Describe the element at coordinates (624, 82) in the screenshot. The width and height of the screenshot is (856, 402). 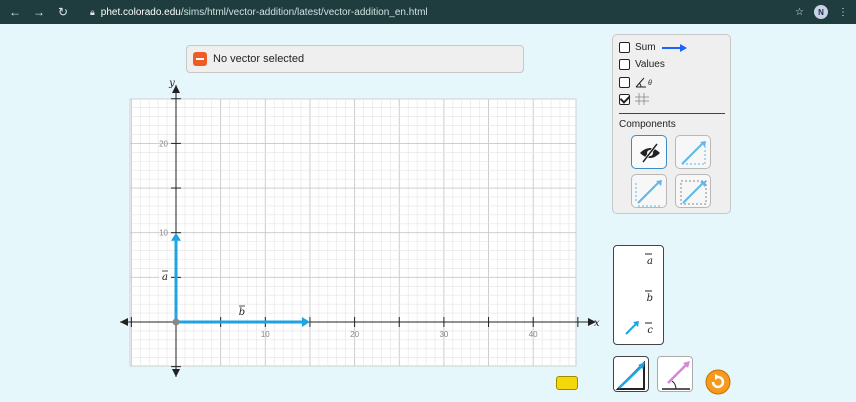
I see `angle-checkbox-box` at that location.